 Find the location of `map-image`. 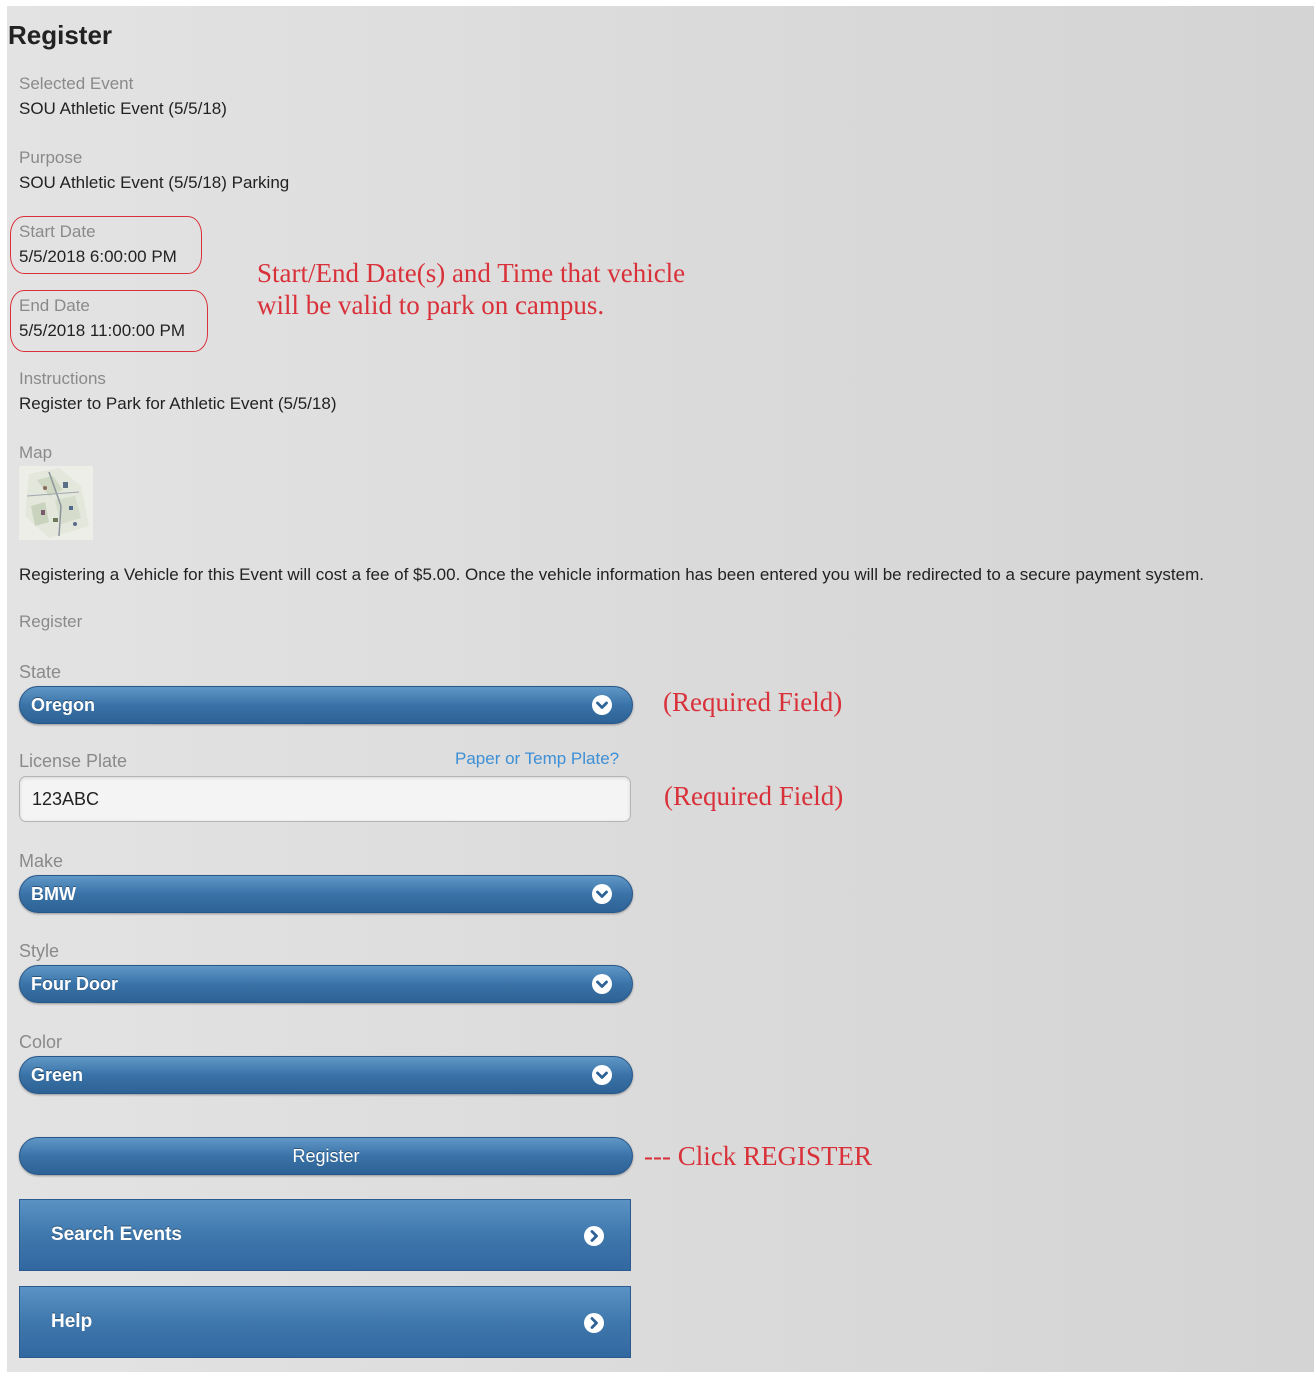

map-image is located at coordinates (56, 503).